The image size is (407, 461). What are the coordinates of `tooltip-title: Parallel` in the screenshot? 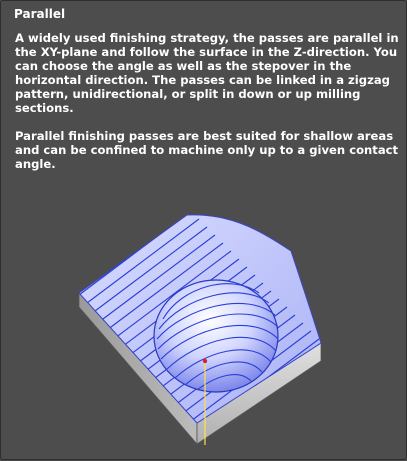 It's located at (40, 14).